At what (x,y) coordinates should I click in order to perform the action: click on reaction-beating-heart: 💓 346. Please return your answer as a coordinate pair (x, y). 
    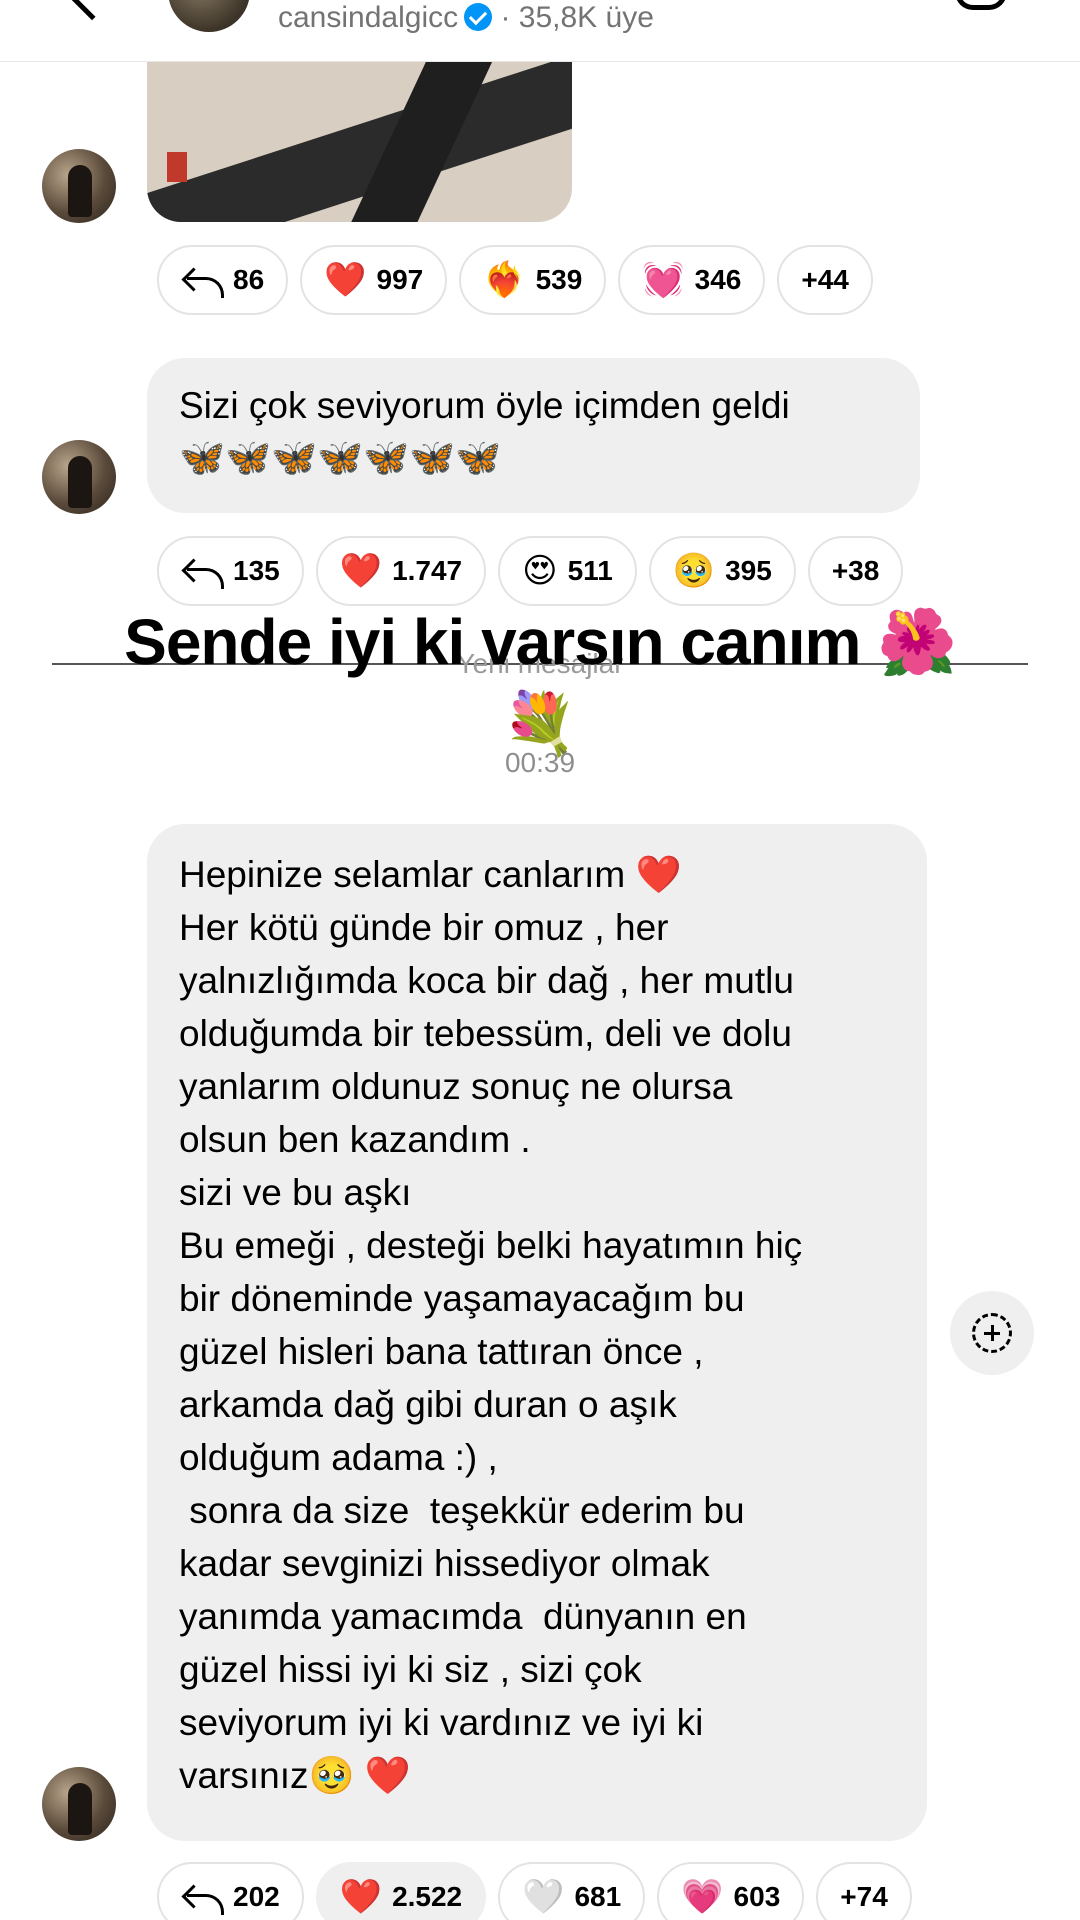
    Looking at the image, I should click on (692, 280).